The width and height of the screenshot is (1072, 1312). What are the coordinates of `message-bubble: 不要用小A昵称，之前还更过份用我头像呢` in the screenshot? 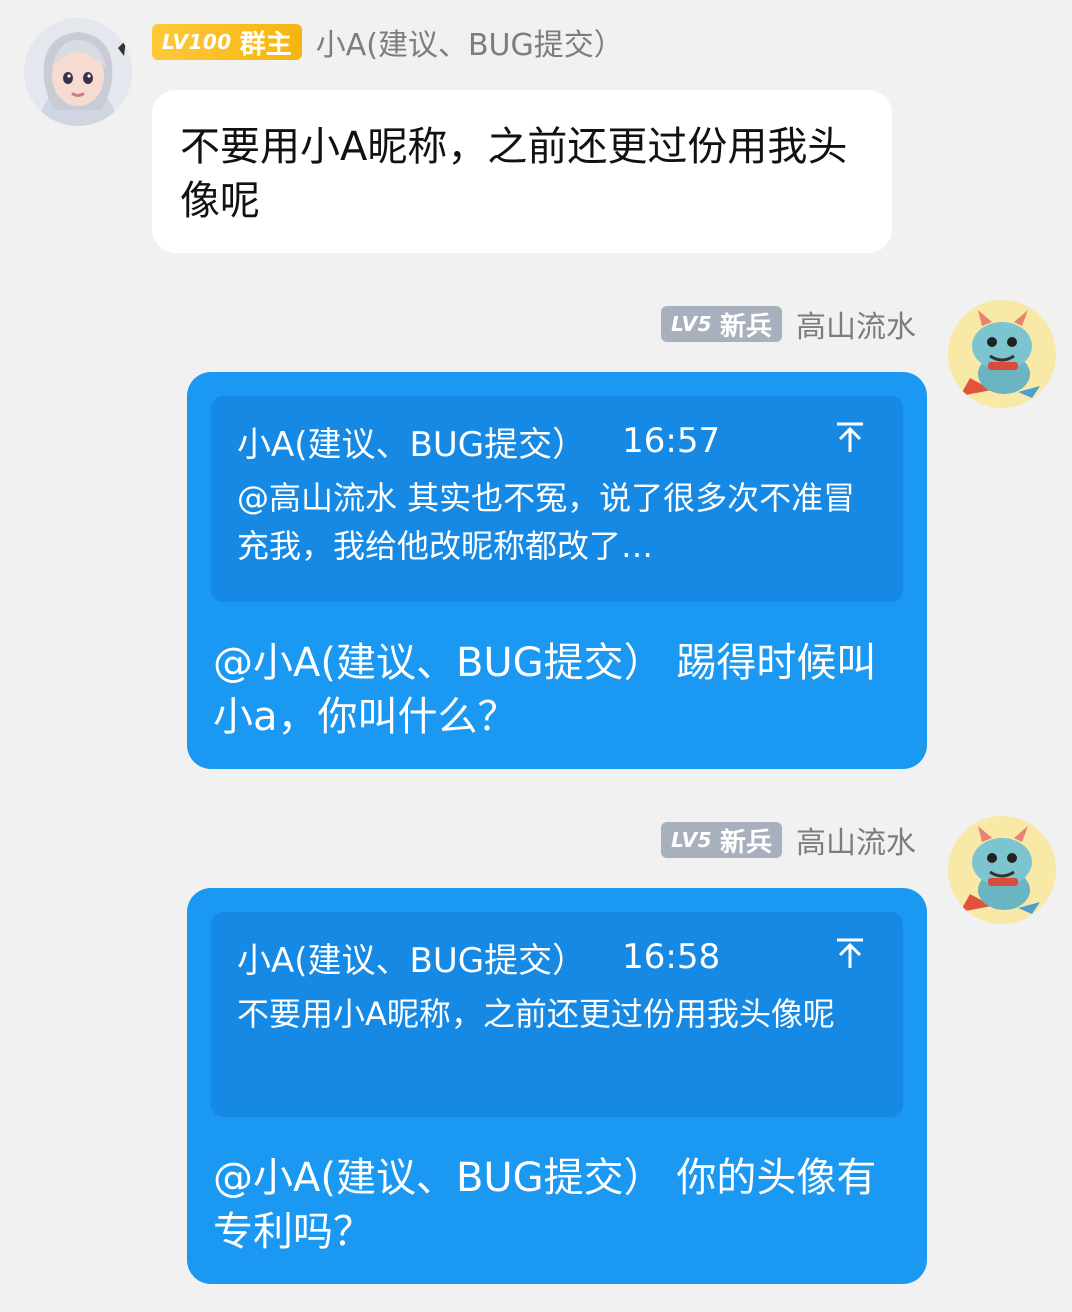 It's located at (522, 171).